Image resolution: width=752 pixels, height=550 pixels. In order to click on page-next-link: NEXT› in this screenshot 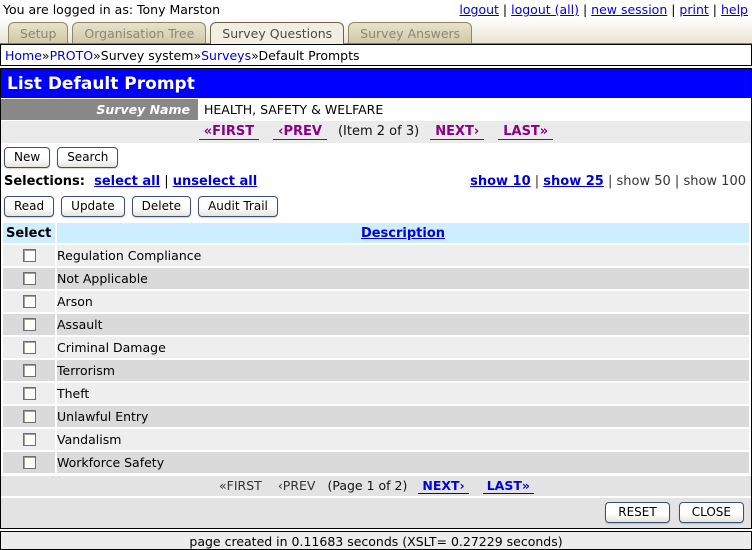, I will do `click(443, 486)`.